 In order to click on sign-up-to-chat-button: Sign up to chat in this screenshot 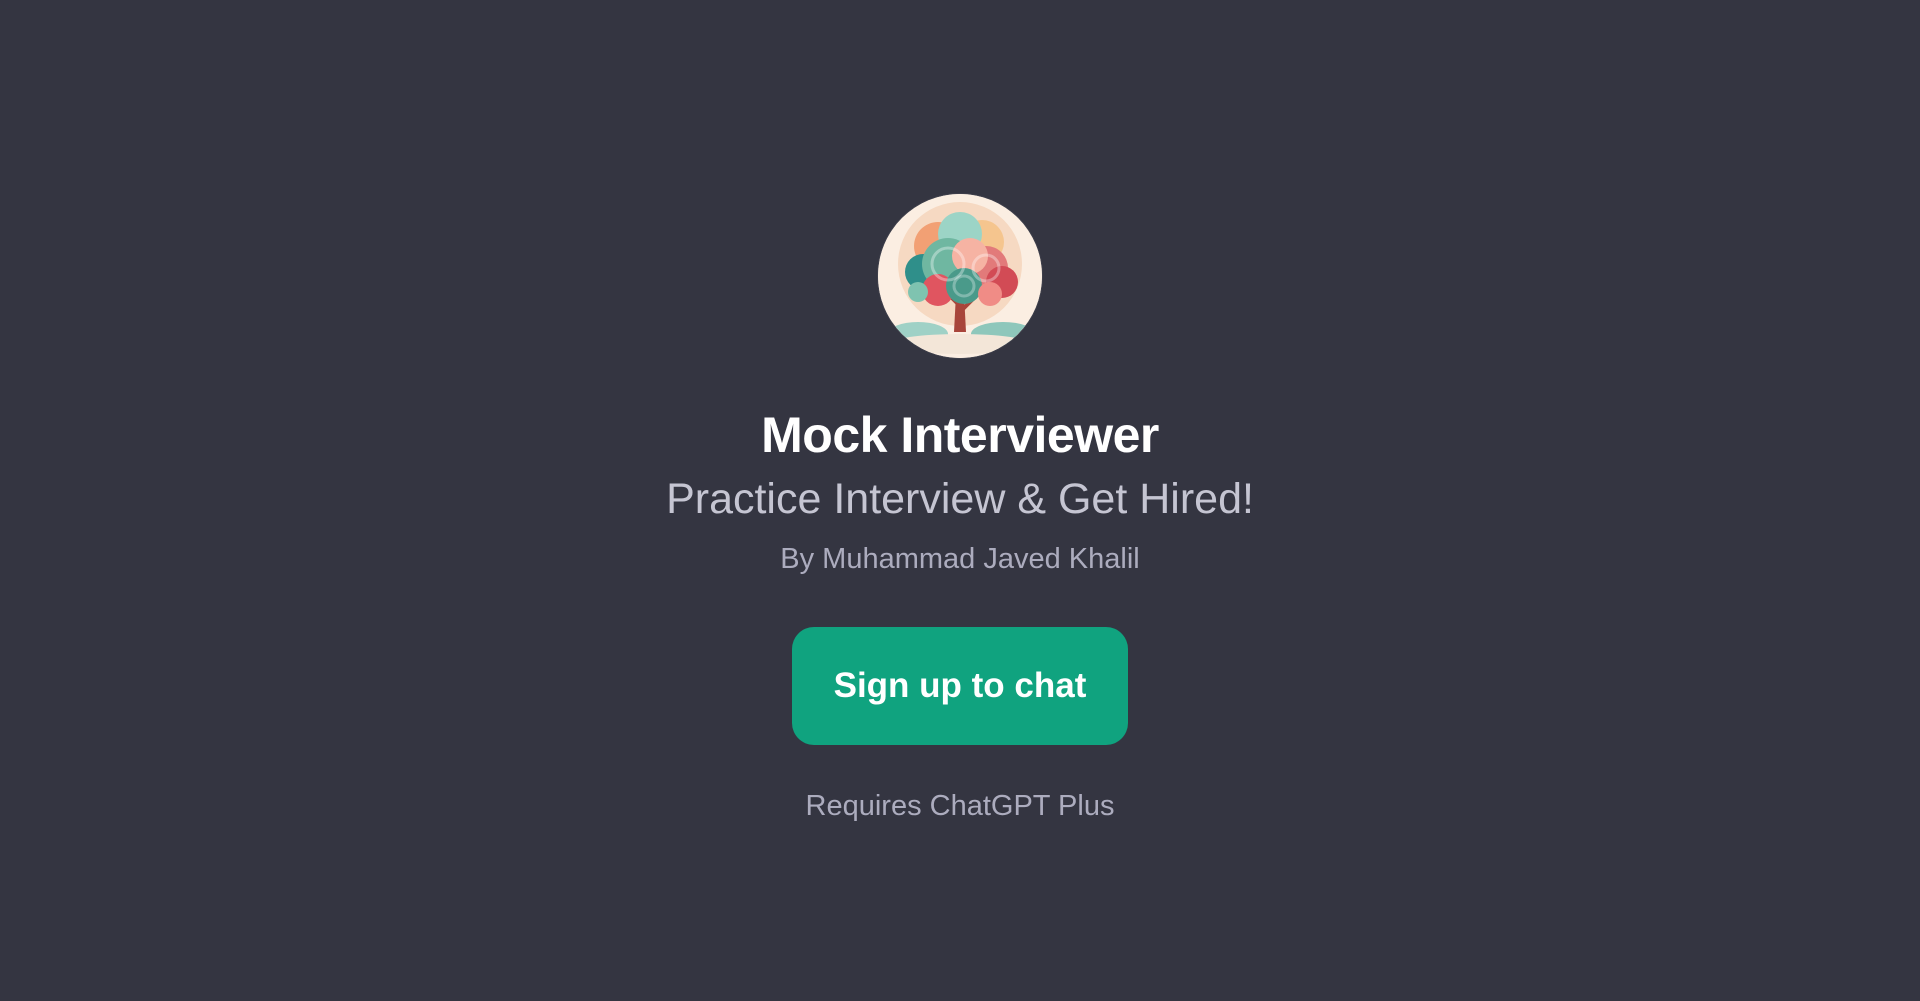, I will do `click(960, 686)`.